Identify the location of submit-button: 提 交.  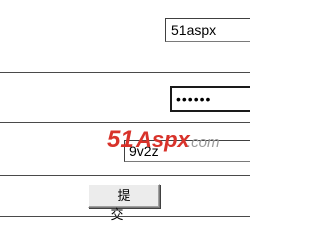
(124, 203).